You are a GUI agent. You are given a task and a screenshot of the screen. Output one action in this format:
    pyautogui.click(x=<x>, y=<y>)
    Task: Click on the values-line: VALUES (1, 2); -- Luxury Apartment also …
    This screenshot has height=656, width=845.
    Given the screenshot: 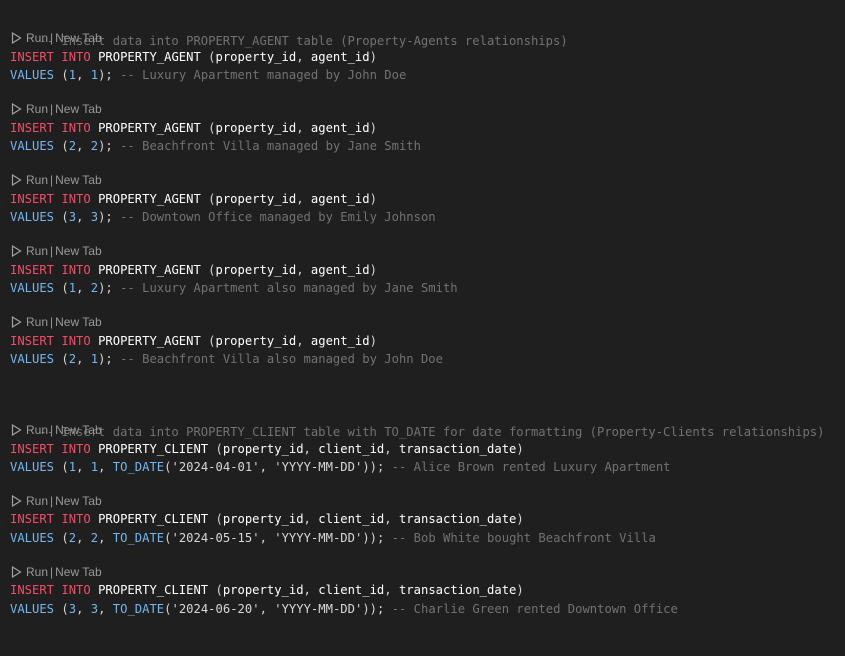 What is the action you would take?
    pyautogui.click(x=234, y=288)
    